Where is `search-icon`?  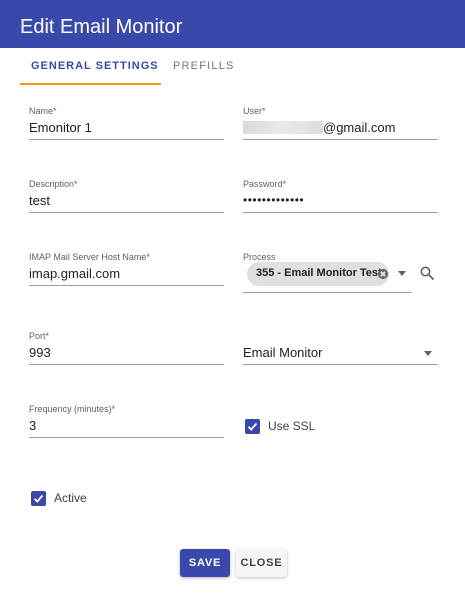
search-icon is located at coordinates (427, 273).